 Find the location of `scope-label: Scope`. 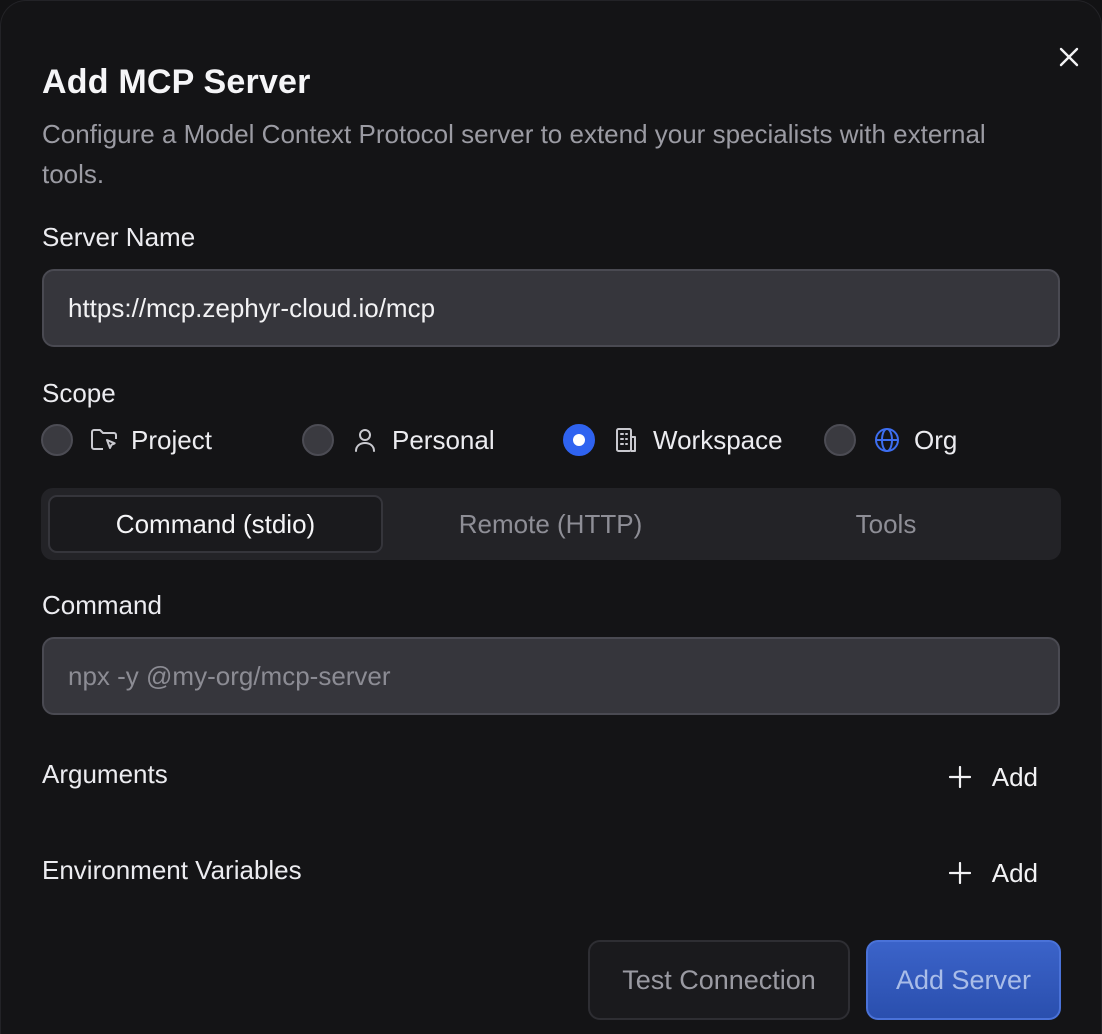

scope-label: Scope is located at coordinates (79, 393).